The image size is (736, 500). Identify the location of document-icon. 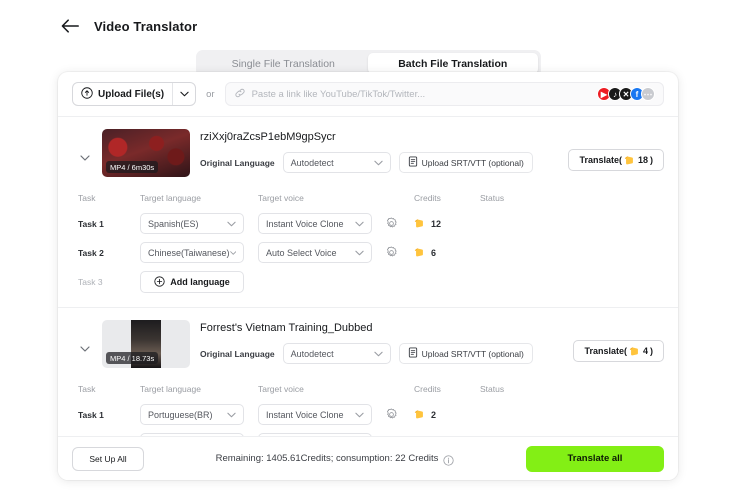
(413, 353).